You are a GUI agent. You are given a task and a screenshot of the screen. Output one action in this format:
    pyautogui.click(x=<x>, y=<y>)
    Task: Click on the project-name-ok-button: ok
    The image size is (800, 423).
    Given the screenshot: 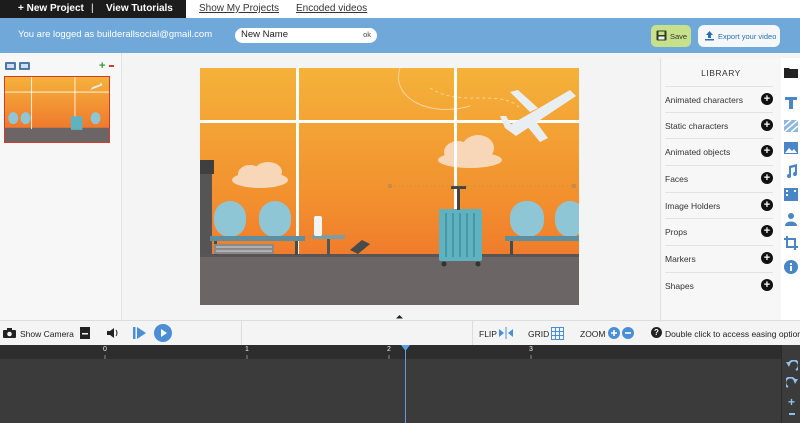 What is the action you would take?
    pyautogui.click(x=367, y=34)
    